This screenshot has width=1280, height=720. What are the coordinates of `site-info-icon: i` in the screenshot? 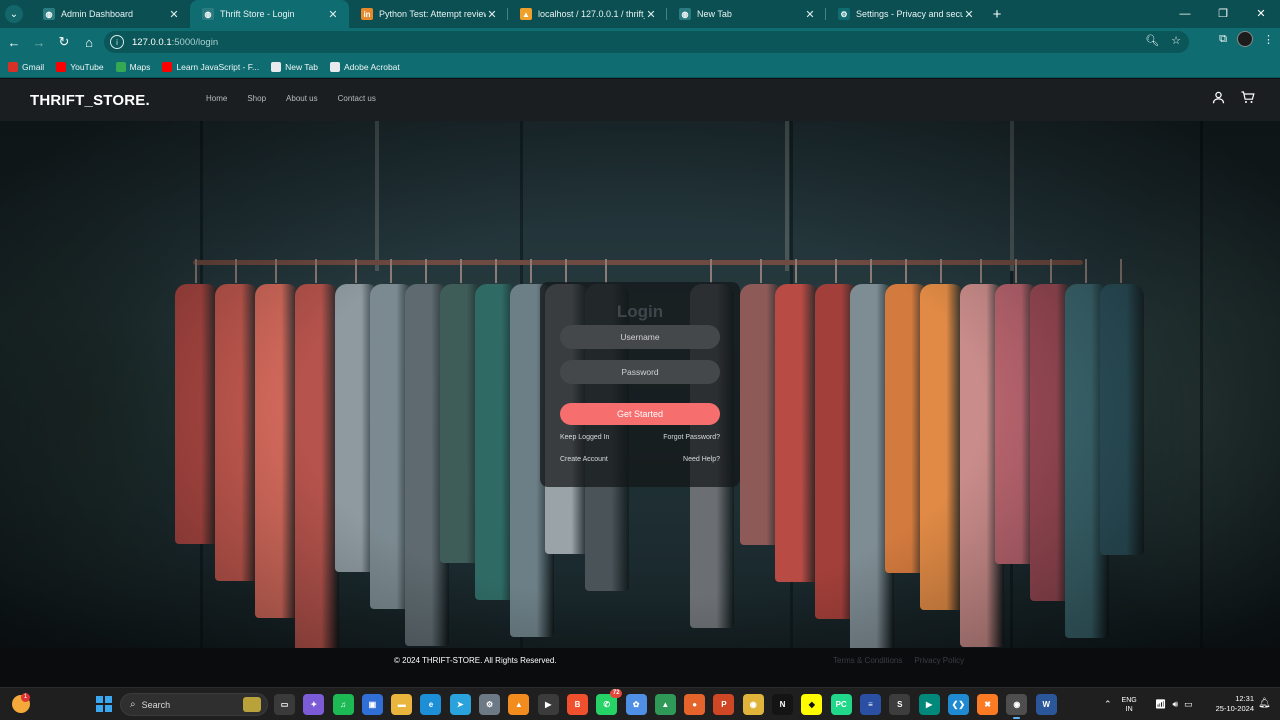 It's located at (117, 42).